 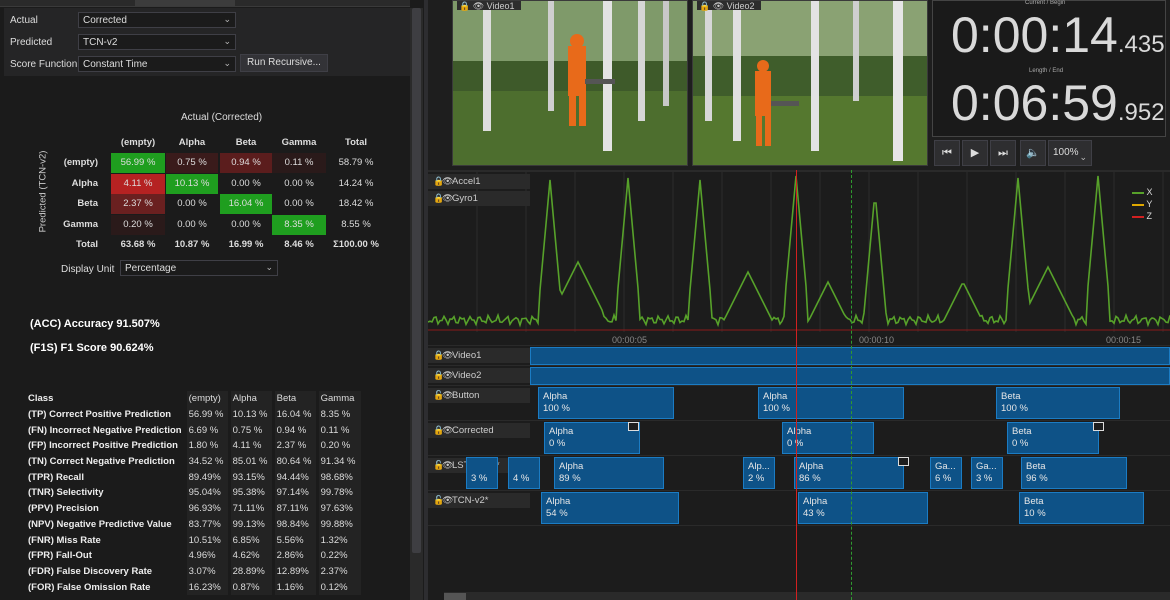 I want to click on panel-scrollbar-thumb, so click(x=416, y=280).